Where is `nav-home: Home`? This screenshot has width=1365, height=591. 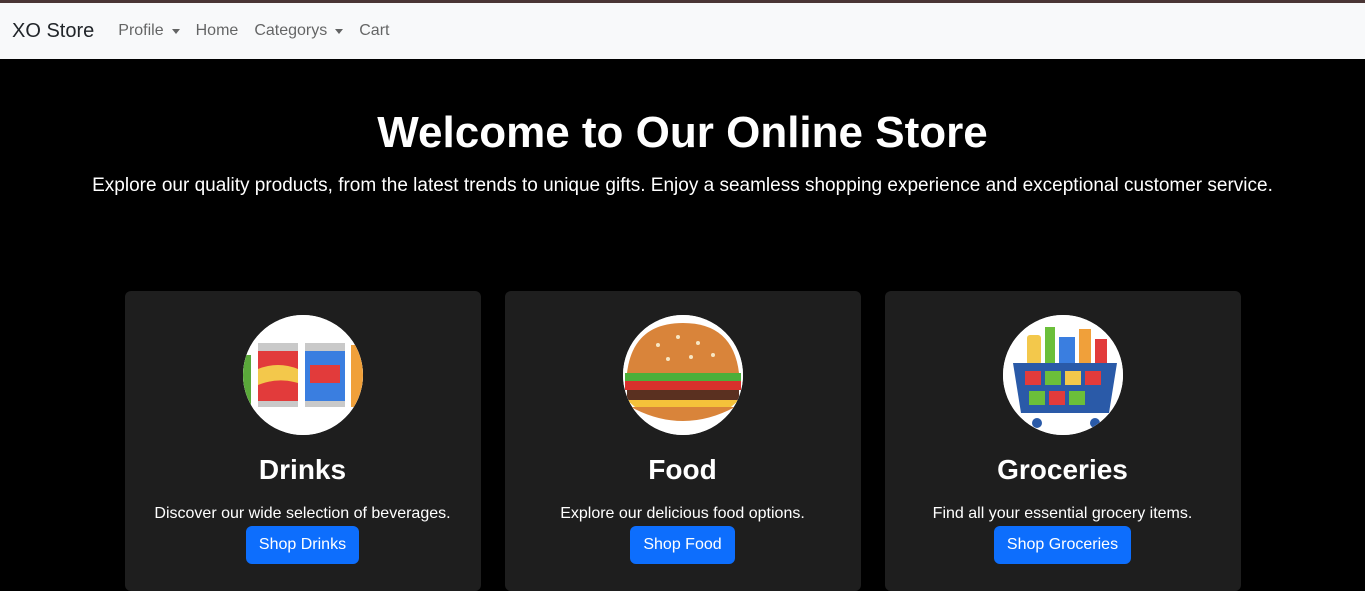
nav-home: Home is located at coordinates (217, 31).